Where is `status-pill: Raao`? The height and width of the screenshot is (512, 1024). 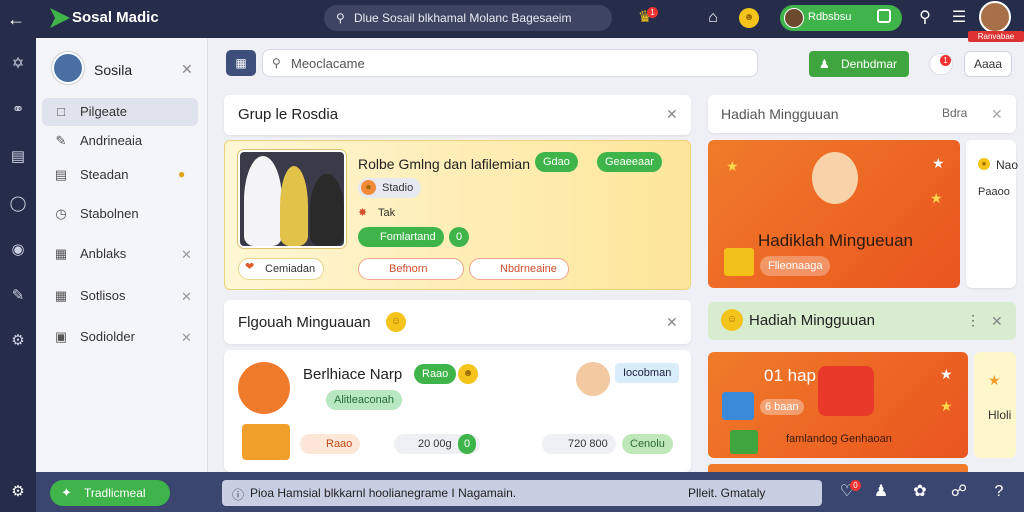 status-pill: Raao is located at coordinates (435, 374).